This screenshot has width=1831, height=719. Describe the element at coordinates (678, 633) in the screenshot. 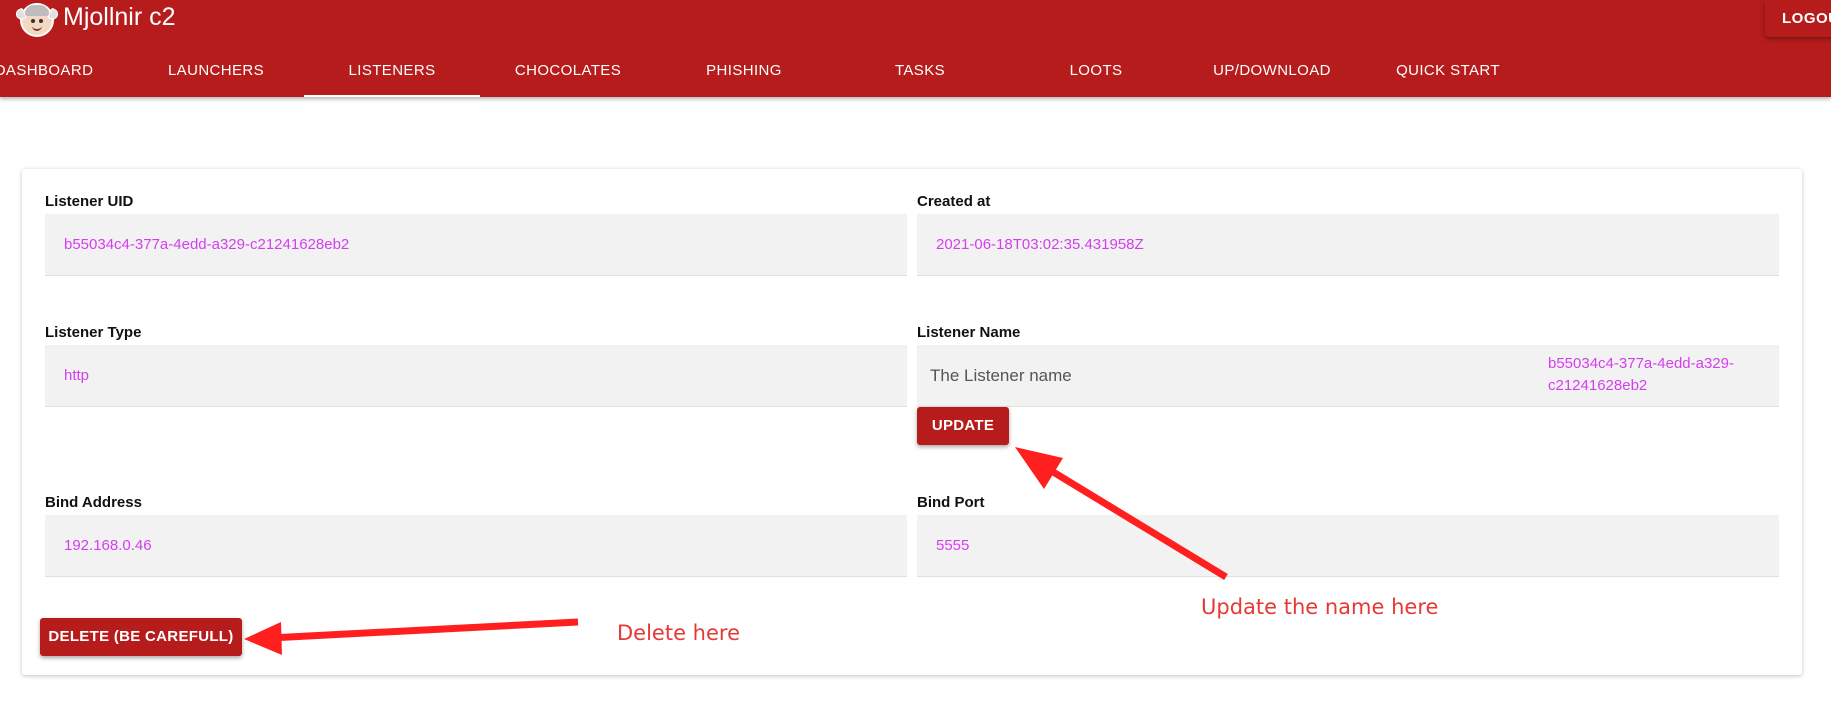

I see `delete-annotation: Delete here` at that location.